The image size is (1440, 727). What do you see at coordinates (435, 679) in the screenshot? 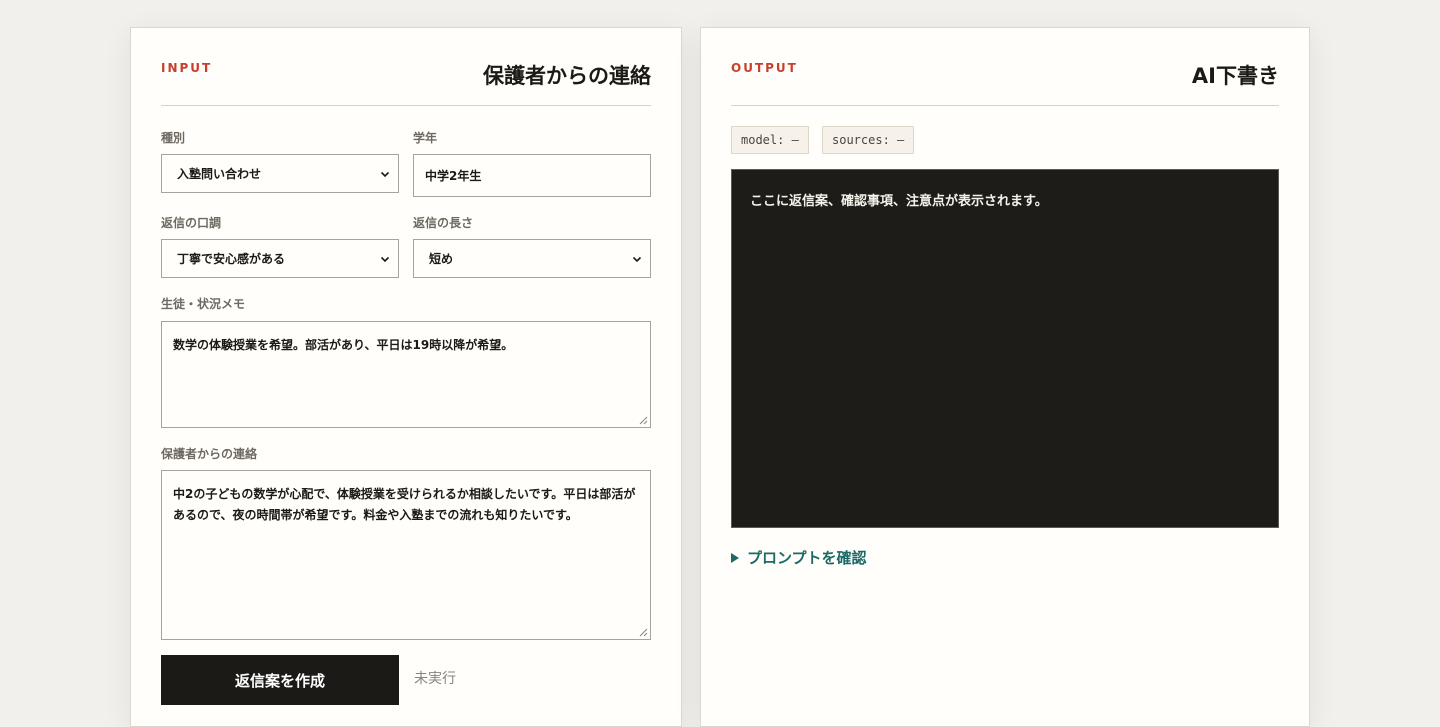
I see `run-status: 未実行` at bounding box center [435, 679].